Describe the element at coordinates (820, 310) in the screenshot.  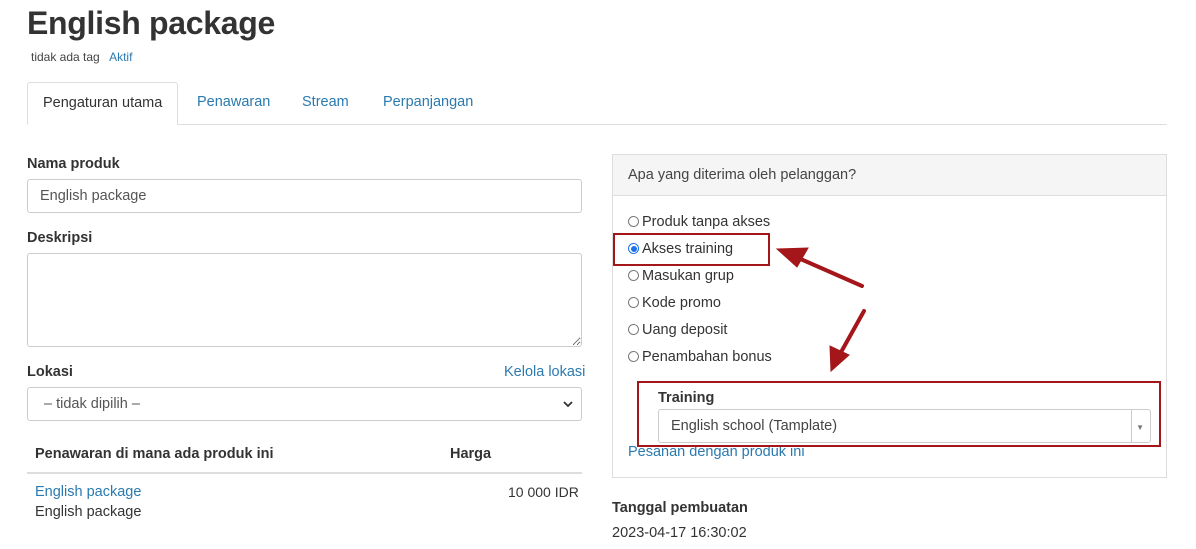
I see `annotation-arrows` at that location.